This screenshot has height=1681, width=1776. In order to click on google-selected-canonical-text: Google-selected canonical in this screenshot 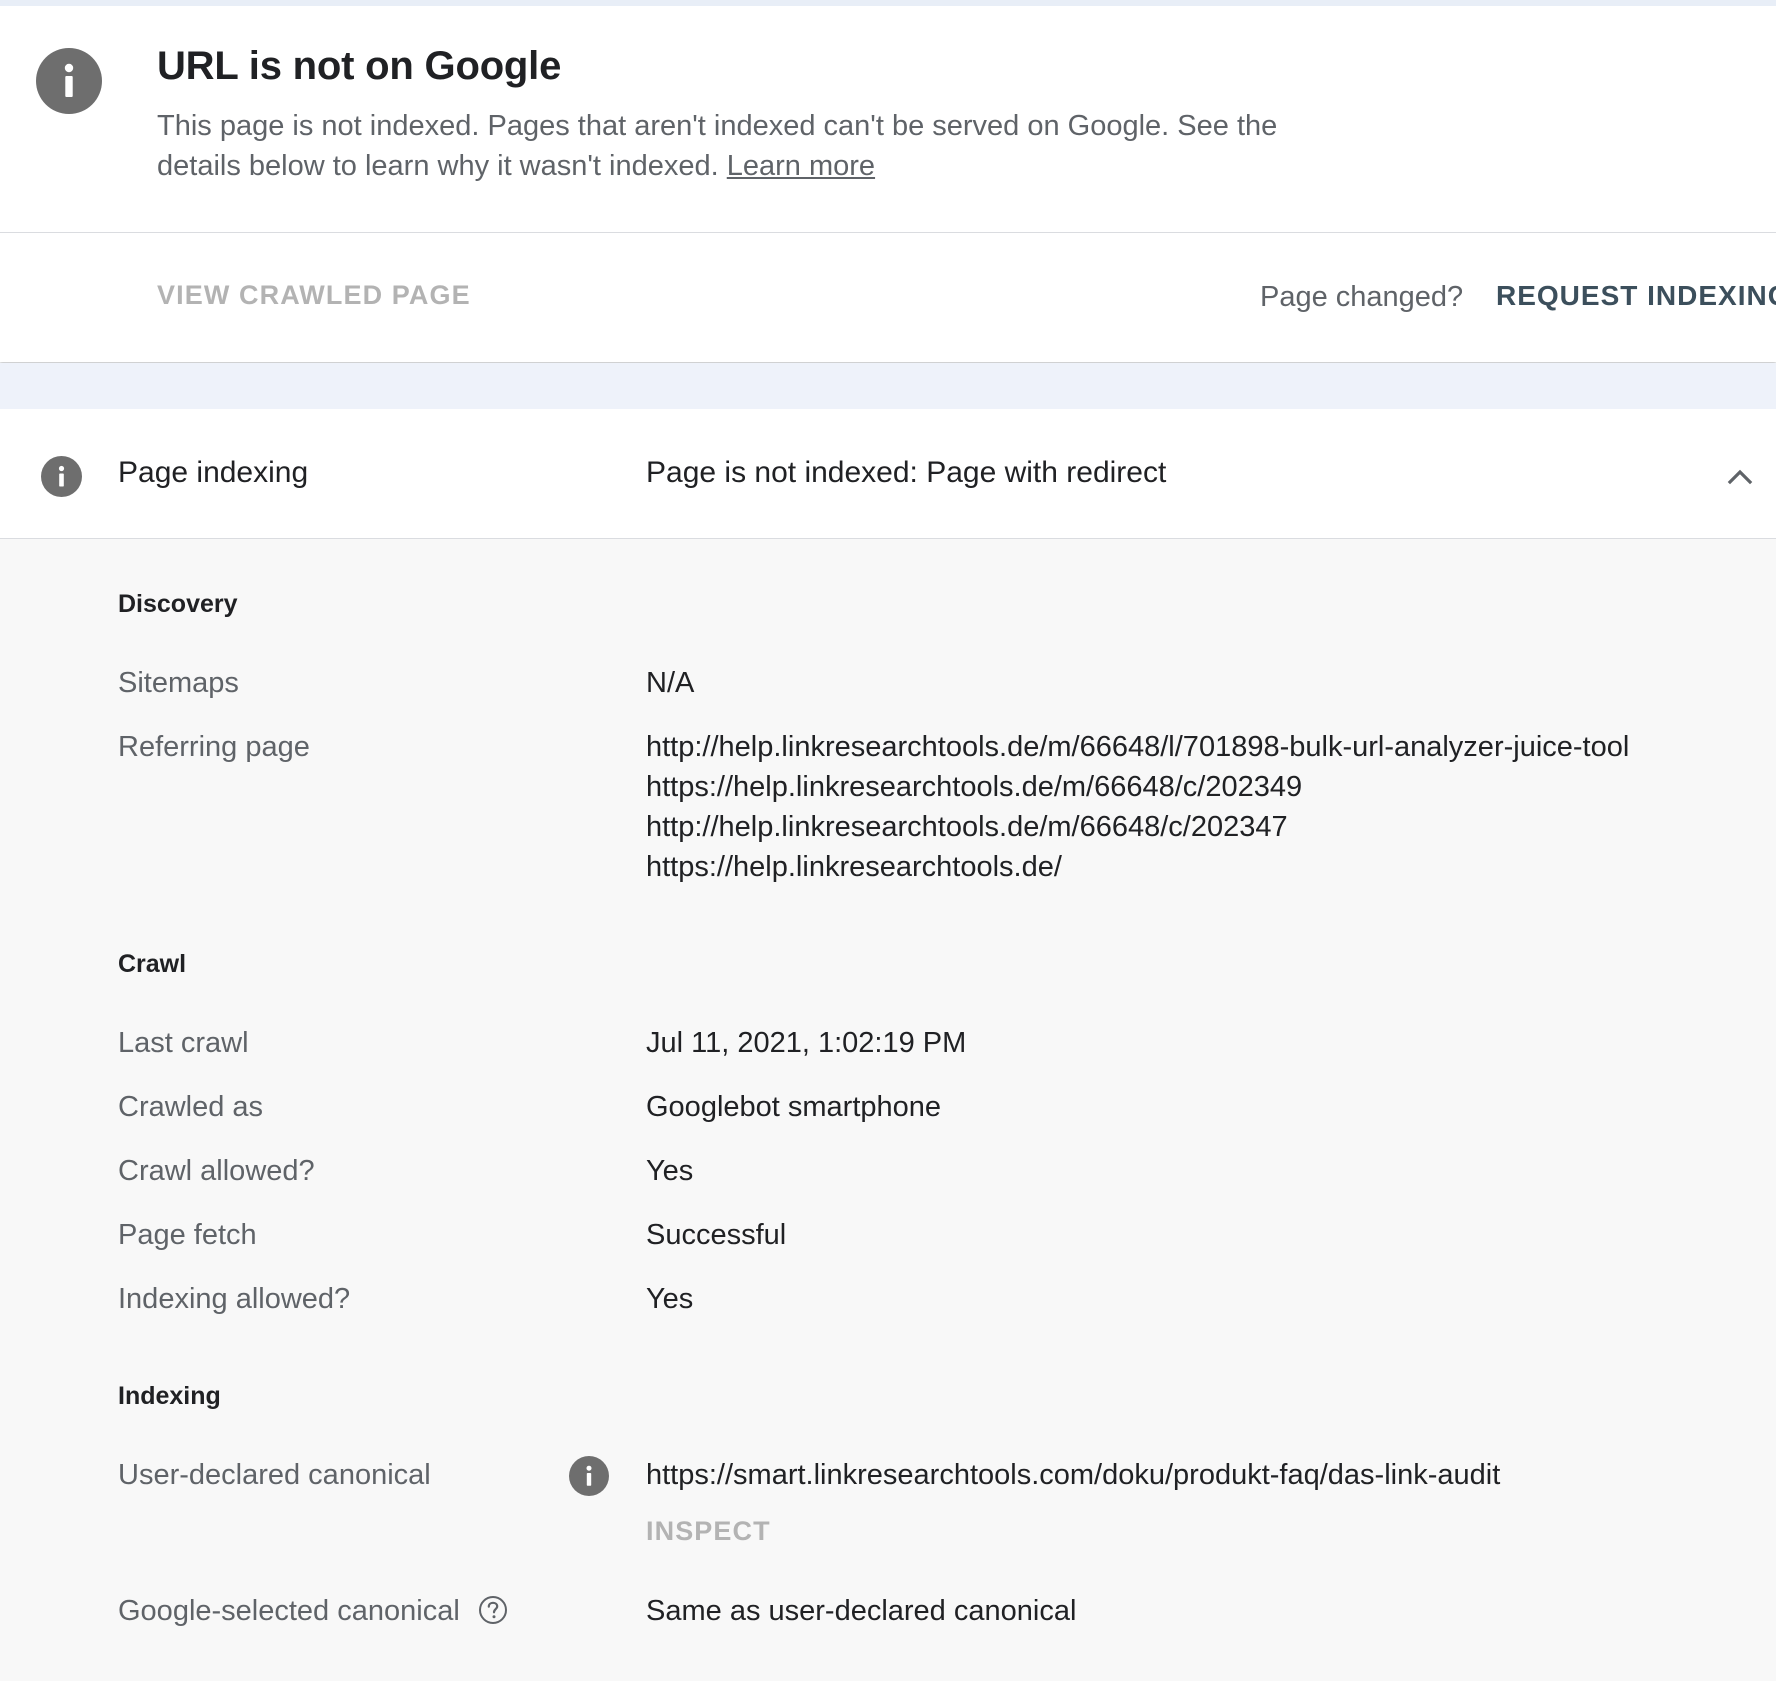, I will do `click(289, 1611)`.